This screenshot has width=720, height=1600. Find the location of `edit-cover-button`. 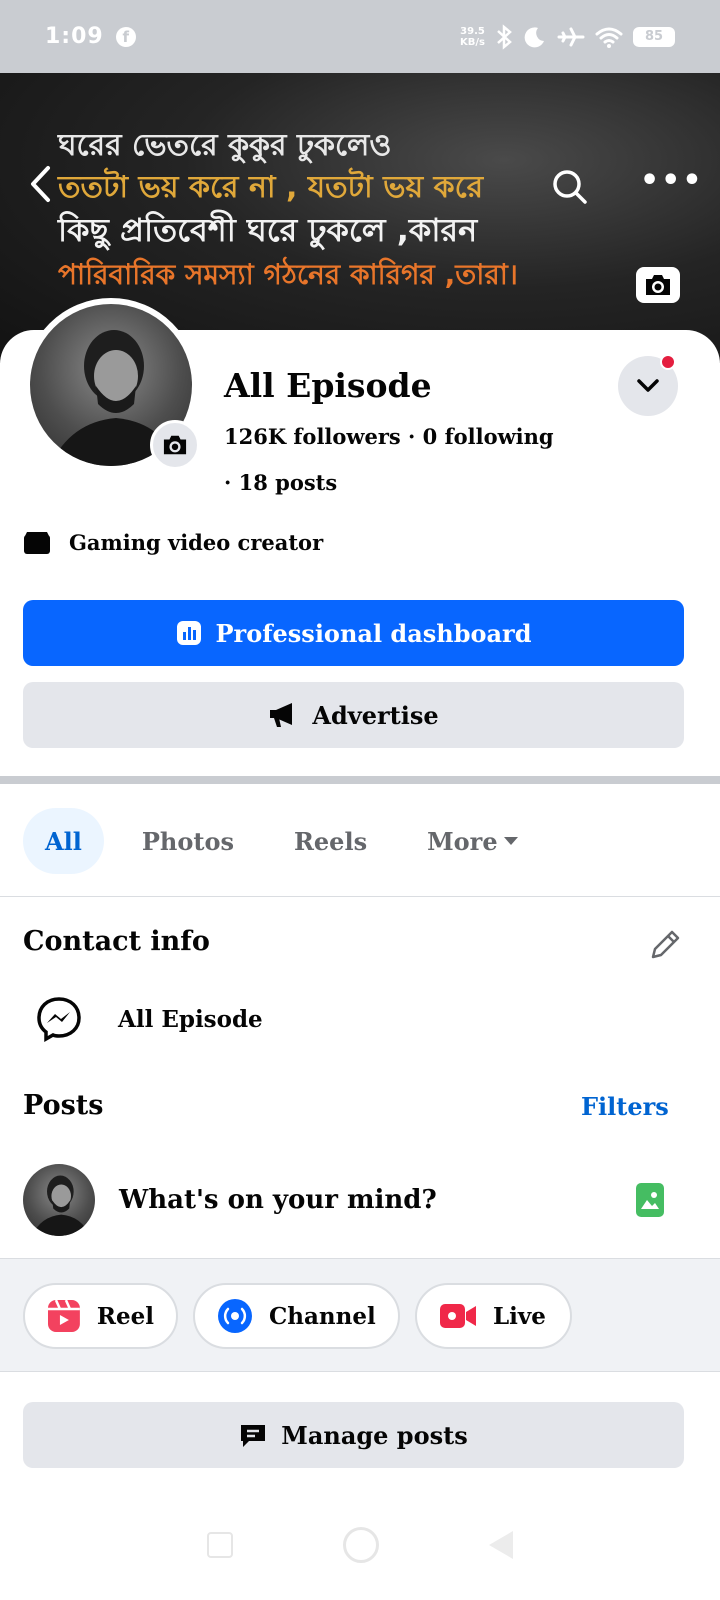

edit-cover-button is located at coordinates (658, 285).